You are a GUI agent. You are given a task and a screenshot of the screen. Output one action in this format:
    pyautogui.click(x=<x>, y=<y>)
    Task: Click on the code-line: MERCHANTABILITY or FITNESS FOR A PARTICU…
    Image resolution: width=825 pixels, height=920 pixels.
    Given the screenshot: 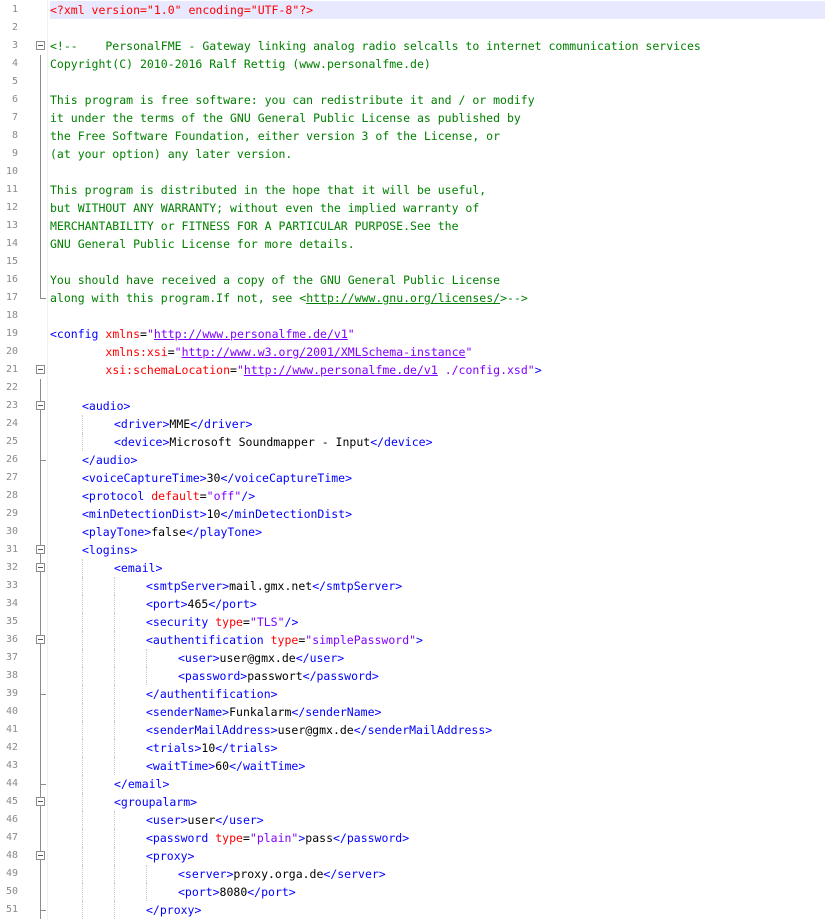 What is the action you would take?
    pyautogui.click(x=437, y=226)
    